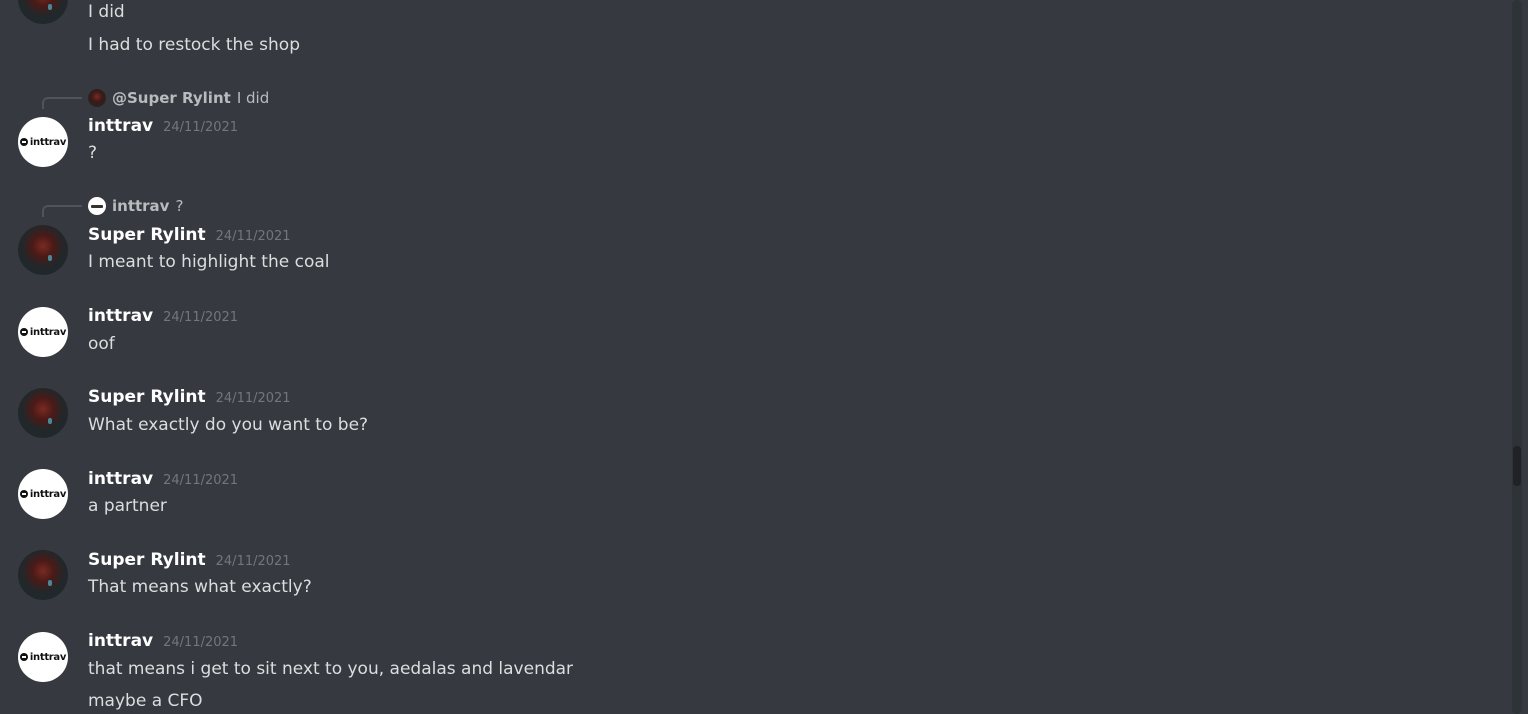 This screenshot has width=1528, height=714. Describe the element at coordinates (209, 262) in the screenshot. I see `message-line: I meant to highlight the coal` at that location.